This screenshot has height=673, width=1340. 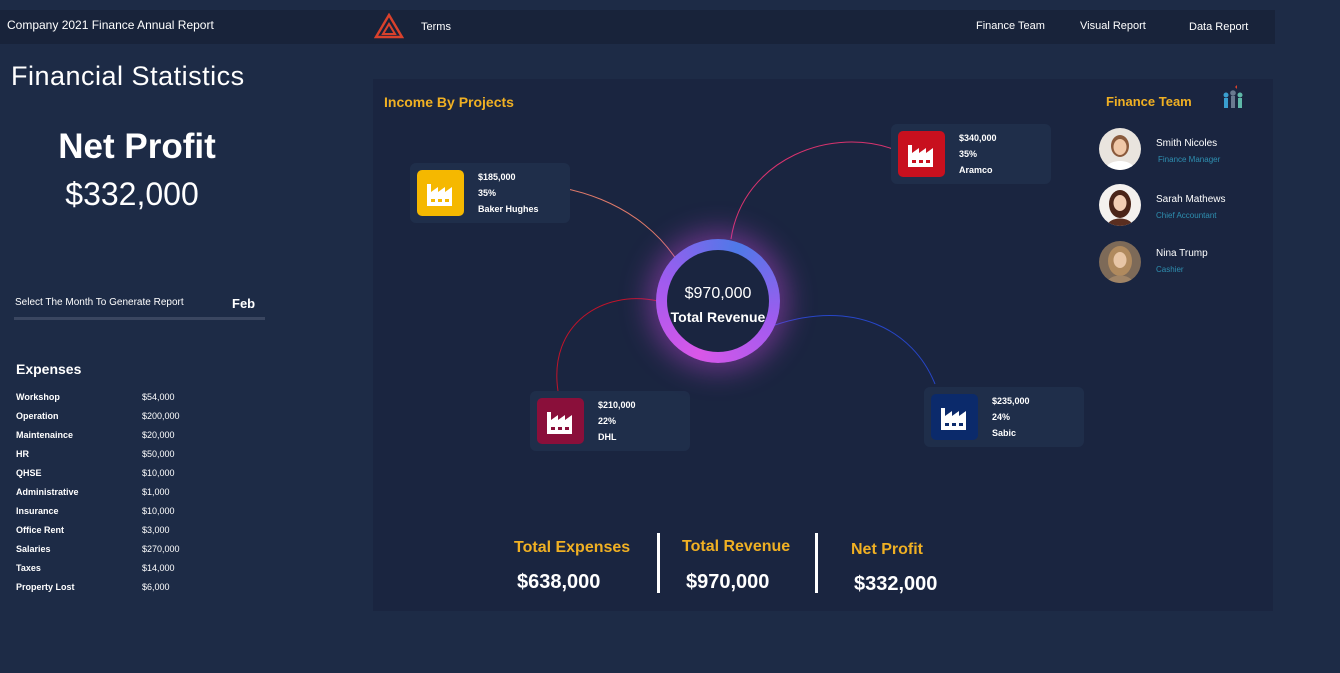 I want to click on team-member: Sarah Mathews Chief Accountant, so click(x=1184, y=206).